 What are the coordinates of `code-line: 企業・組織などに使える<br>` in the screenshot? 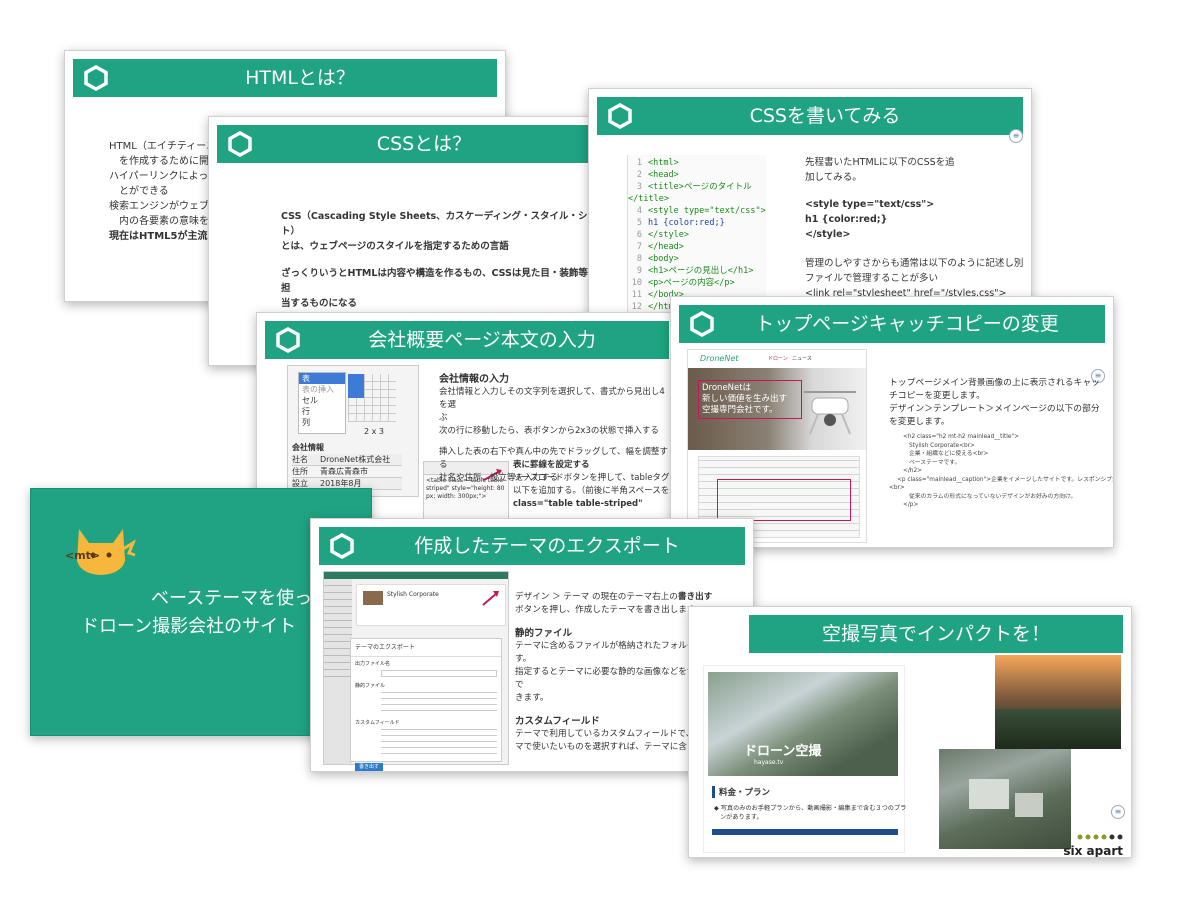 It's located at (949, 454).